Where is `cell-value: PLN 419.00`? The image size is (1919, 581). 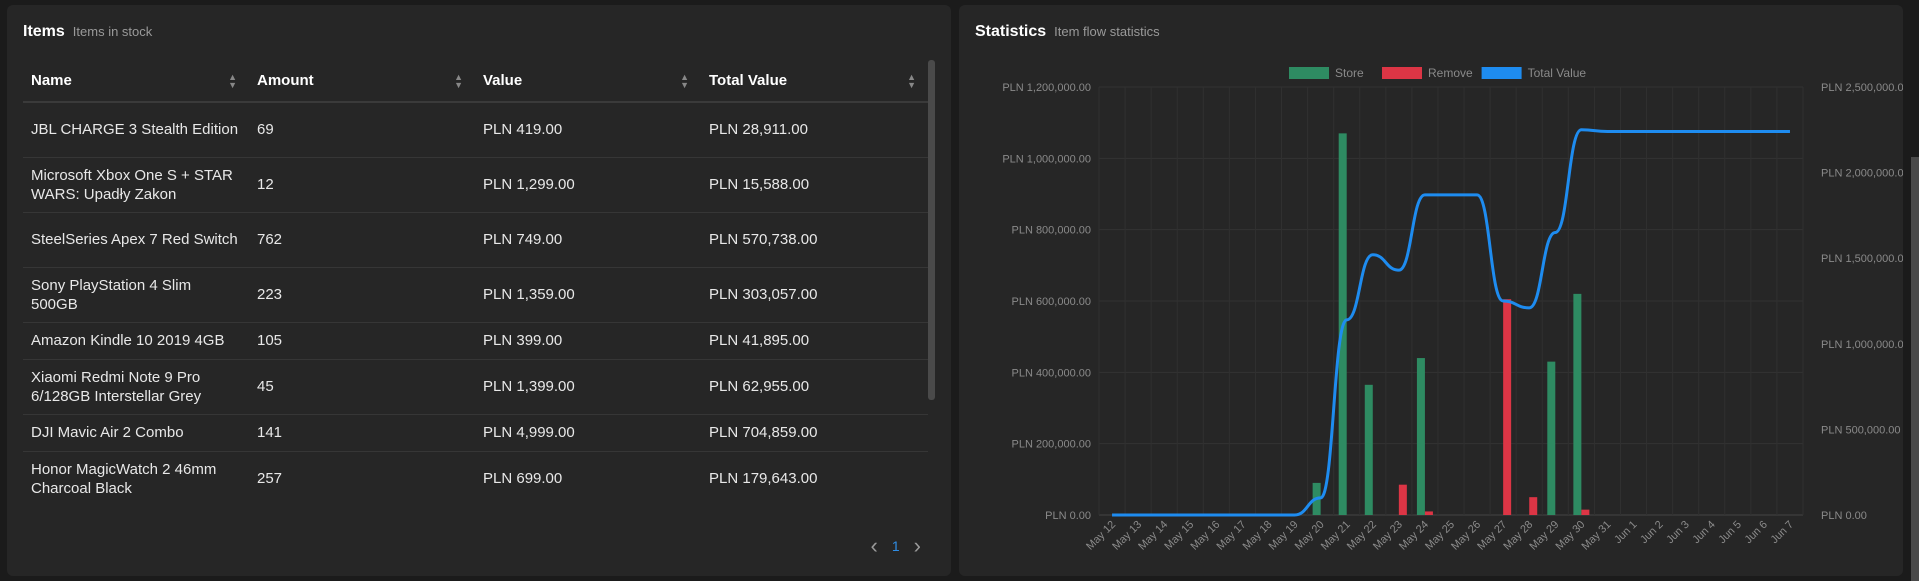
cell-value: PLN 419.00 is located at coordinates (588, 130).